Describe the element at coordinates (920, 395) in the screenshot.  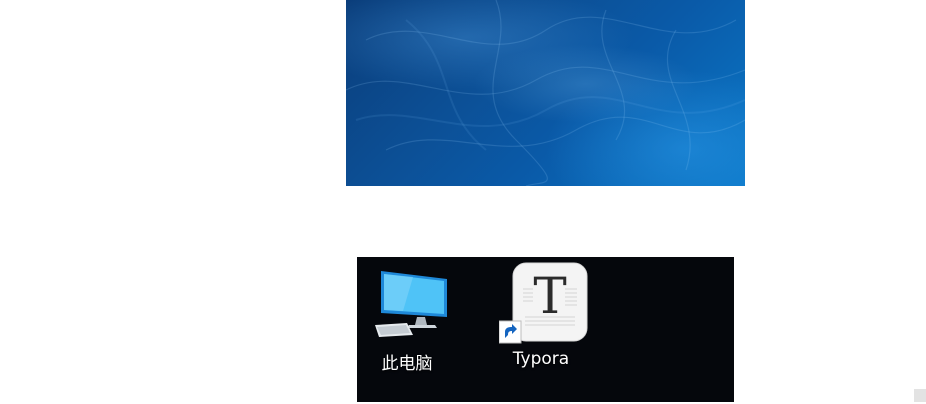
I see `scrollbar-corner` at that location.